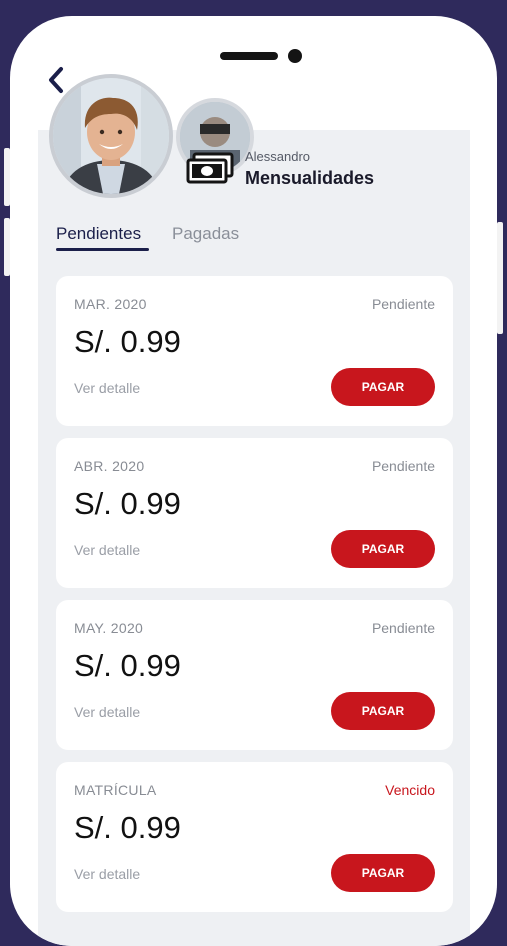  What do you see at coordinates (109, 628) in the screenshot?
I see `card-period: MAY. 2020` at bounding box center [109, 628].